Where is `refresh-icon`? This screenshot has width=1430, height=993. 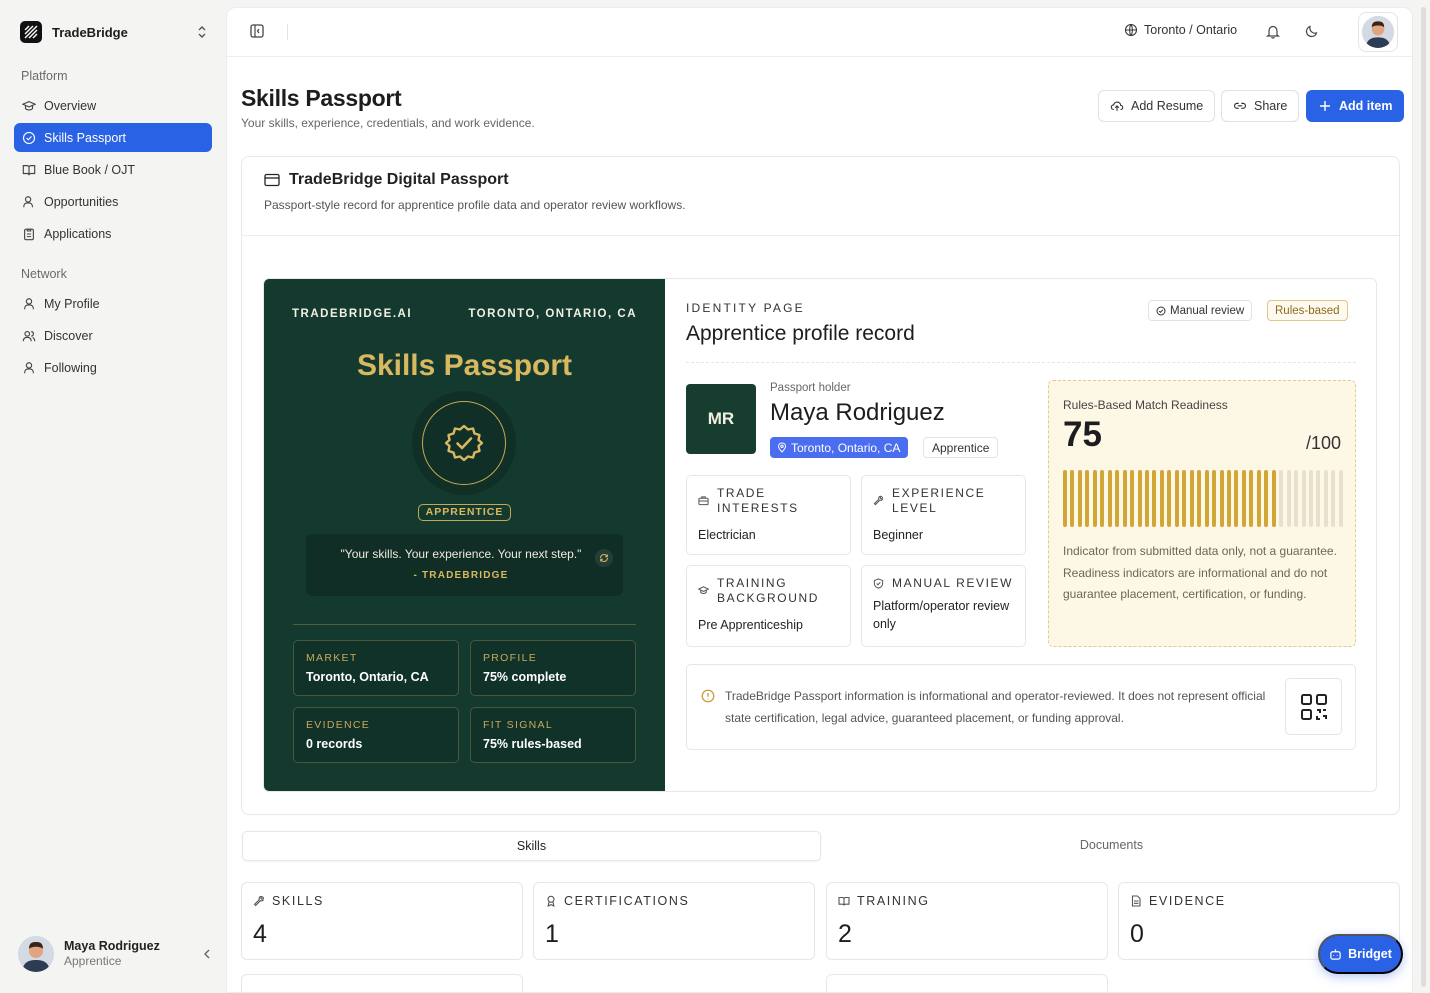
refresh-icon is located at coordinates (604, 558).